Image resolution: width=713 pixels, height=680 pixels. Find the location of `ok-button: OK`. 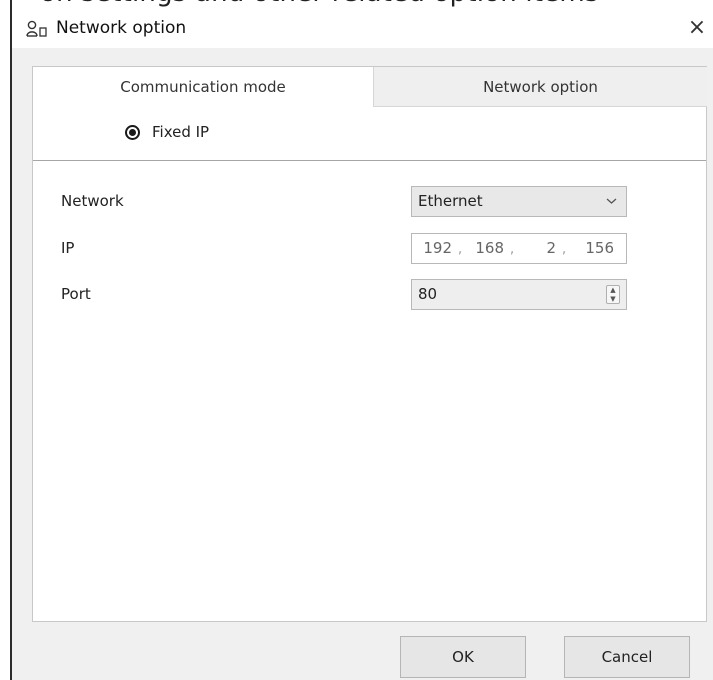

ok-button: OK is located at coordinates (463, 657).